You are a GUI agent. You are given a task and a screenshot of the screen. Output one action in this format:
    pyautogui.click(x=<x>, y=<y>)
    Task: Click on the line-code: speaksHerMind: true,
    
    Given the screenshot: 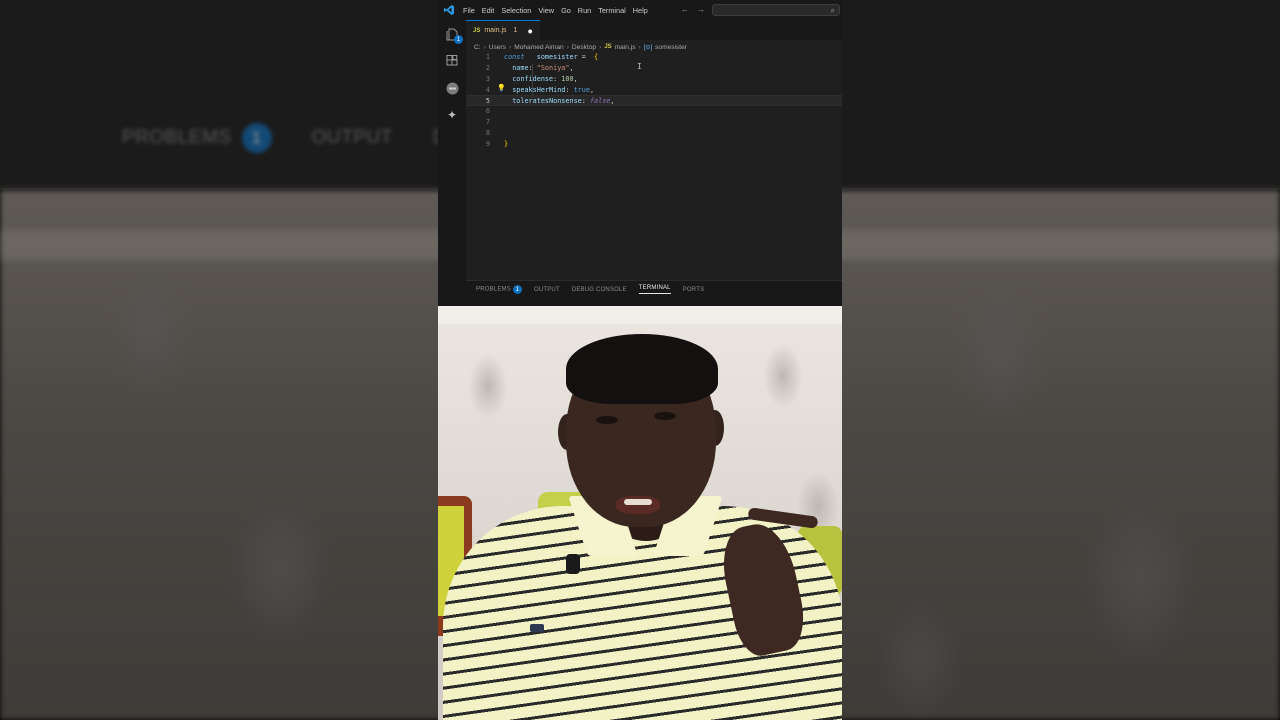 What is the action you would take?
    pyautogui.click(x=553, y=89)
    